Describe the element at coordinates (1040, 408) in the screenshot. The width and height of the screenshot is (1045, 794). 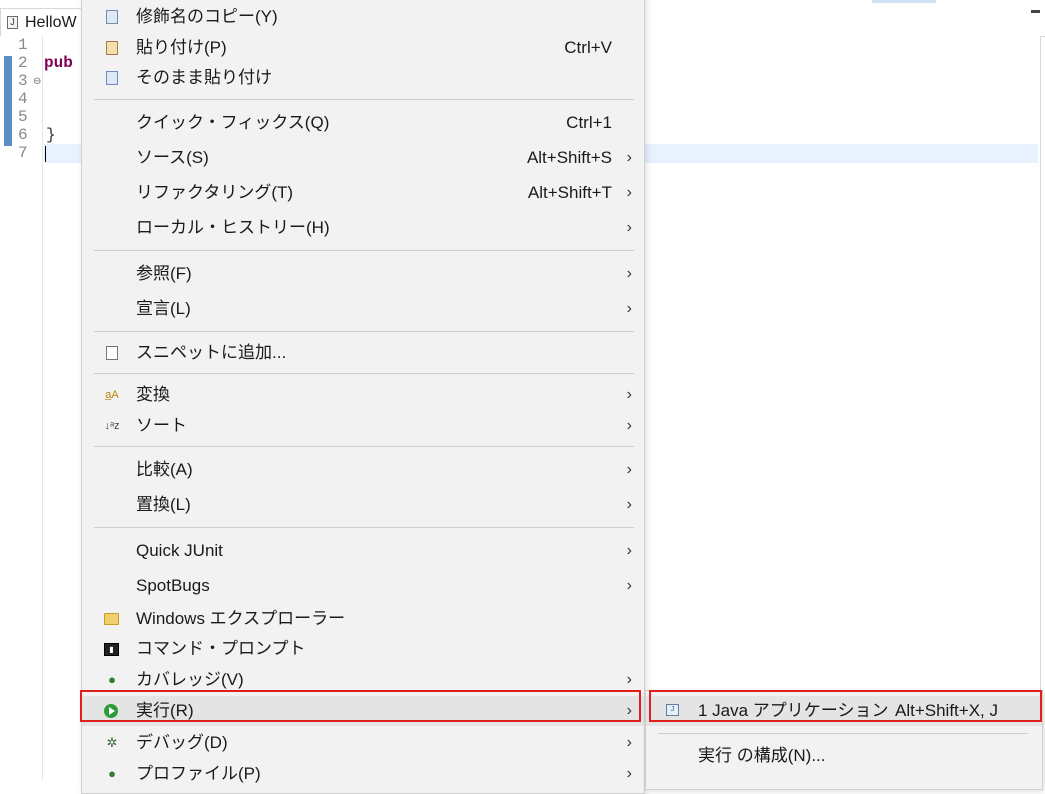
I see `editor-border` at that location.